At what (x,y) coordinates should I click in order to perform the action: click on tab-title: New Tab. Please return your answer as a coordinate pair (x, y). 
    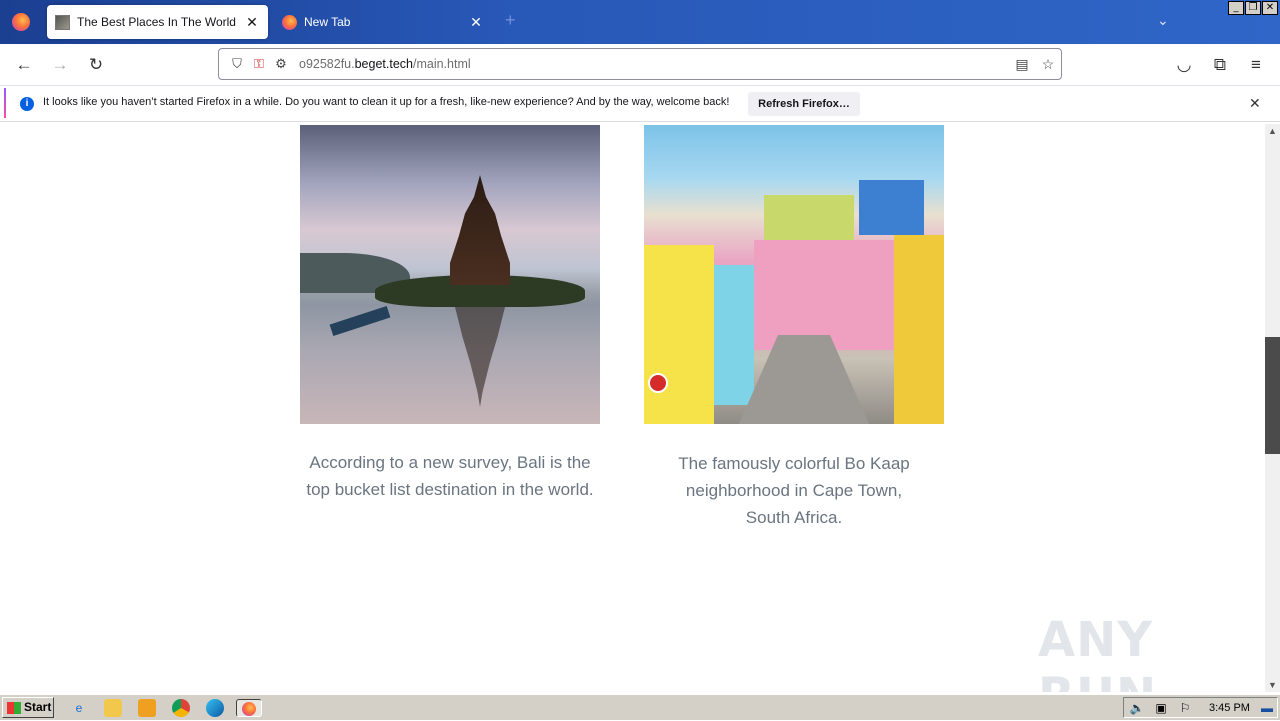
    Looking at the image, I should click on (327, 22).